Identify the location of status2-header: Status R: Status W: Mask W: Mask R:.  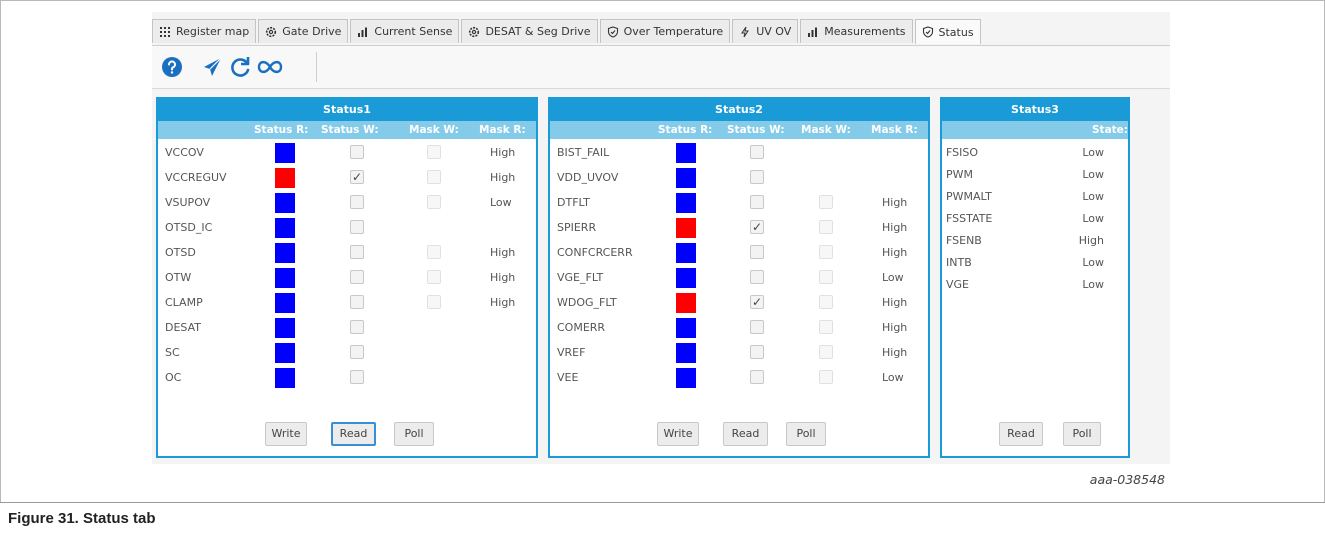
(739, 130).